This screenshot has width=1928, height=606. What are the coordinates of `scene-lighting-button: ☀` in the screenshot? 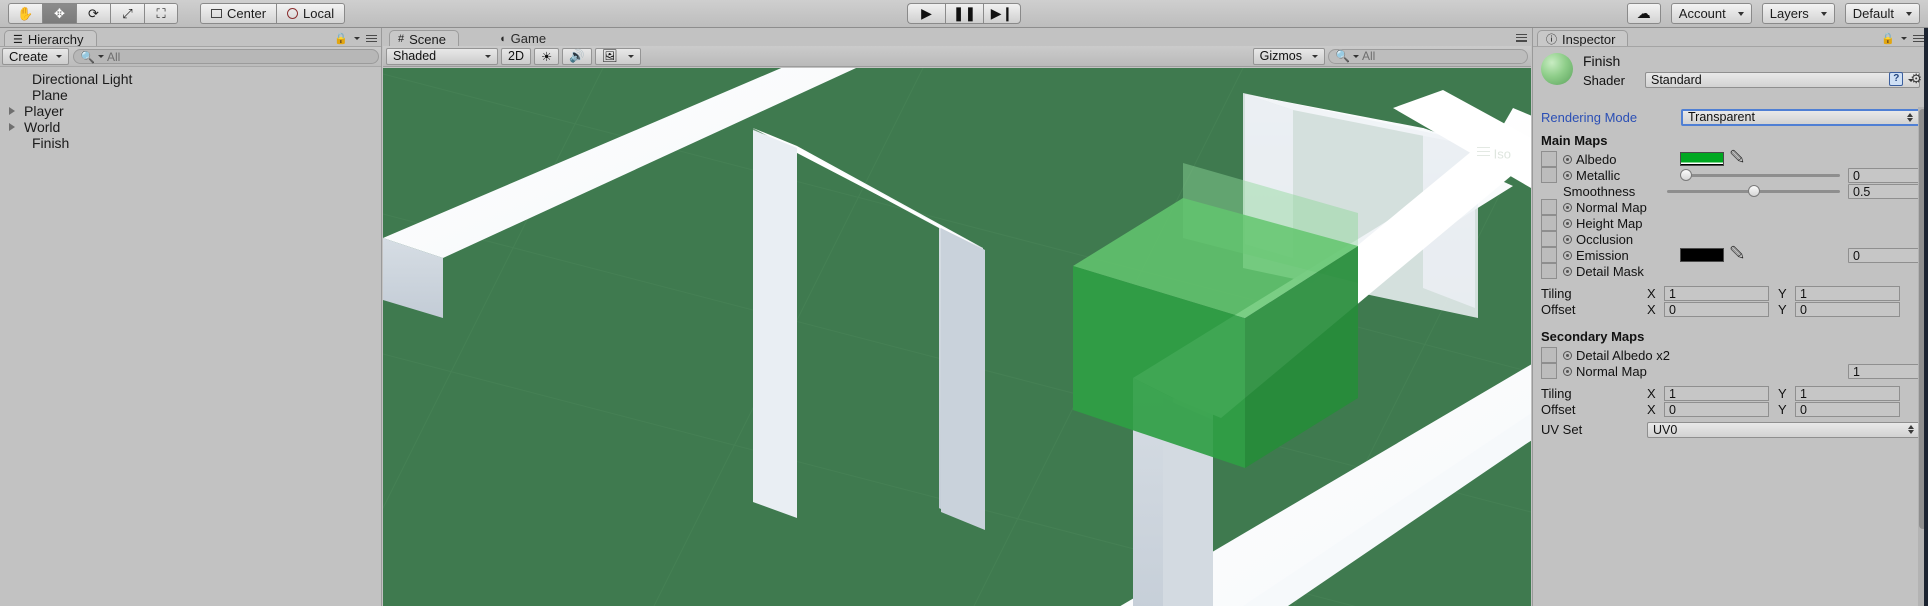 It's located at (546, 56).